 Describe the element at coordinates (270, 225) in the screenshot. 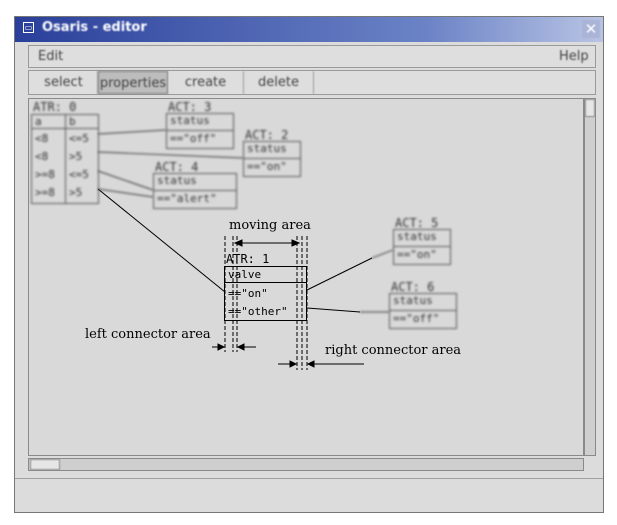

I see `moving-area-label: moving area` at that location.